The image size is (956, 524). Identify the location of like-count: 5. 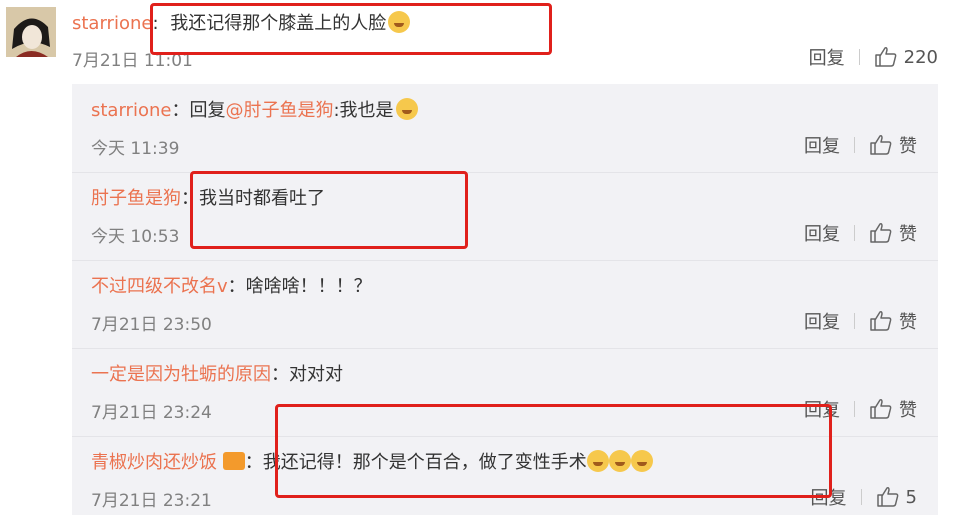
(911, 497).